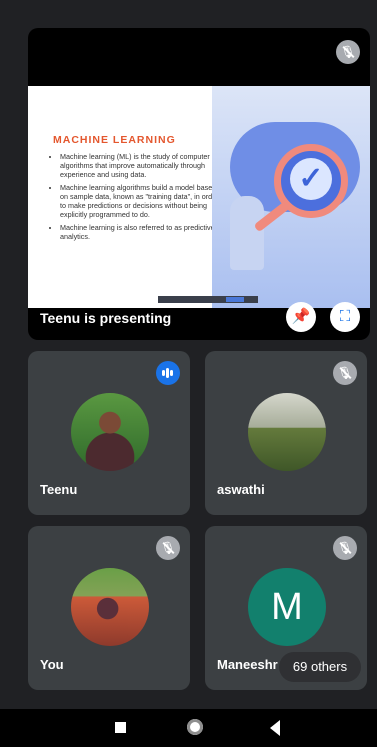 The height and width of the screenshot is (747, 377). What do you see at coordinates (241, 489) in the screenshot?
I see `participant-name: aswathi` at bounding box center [241, 489].